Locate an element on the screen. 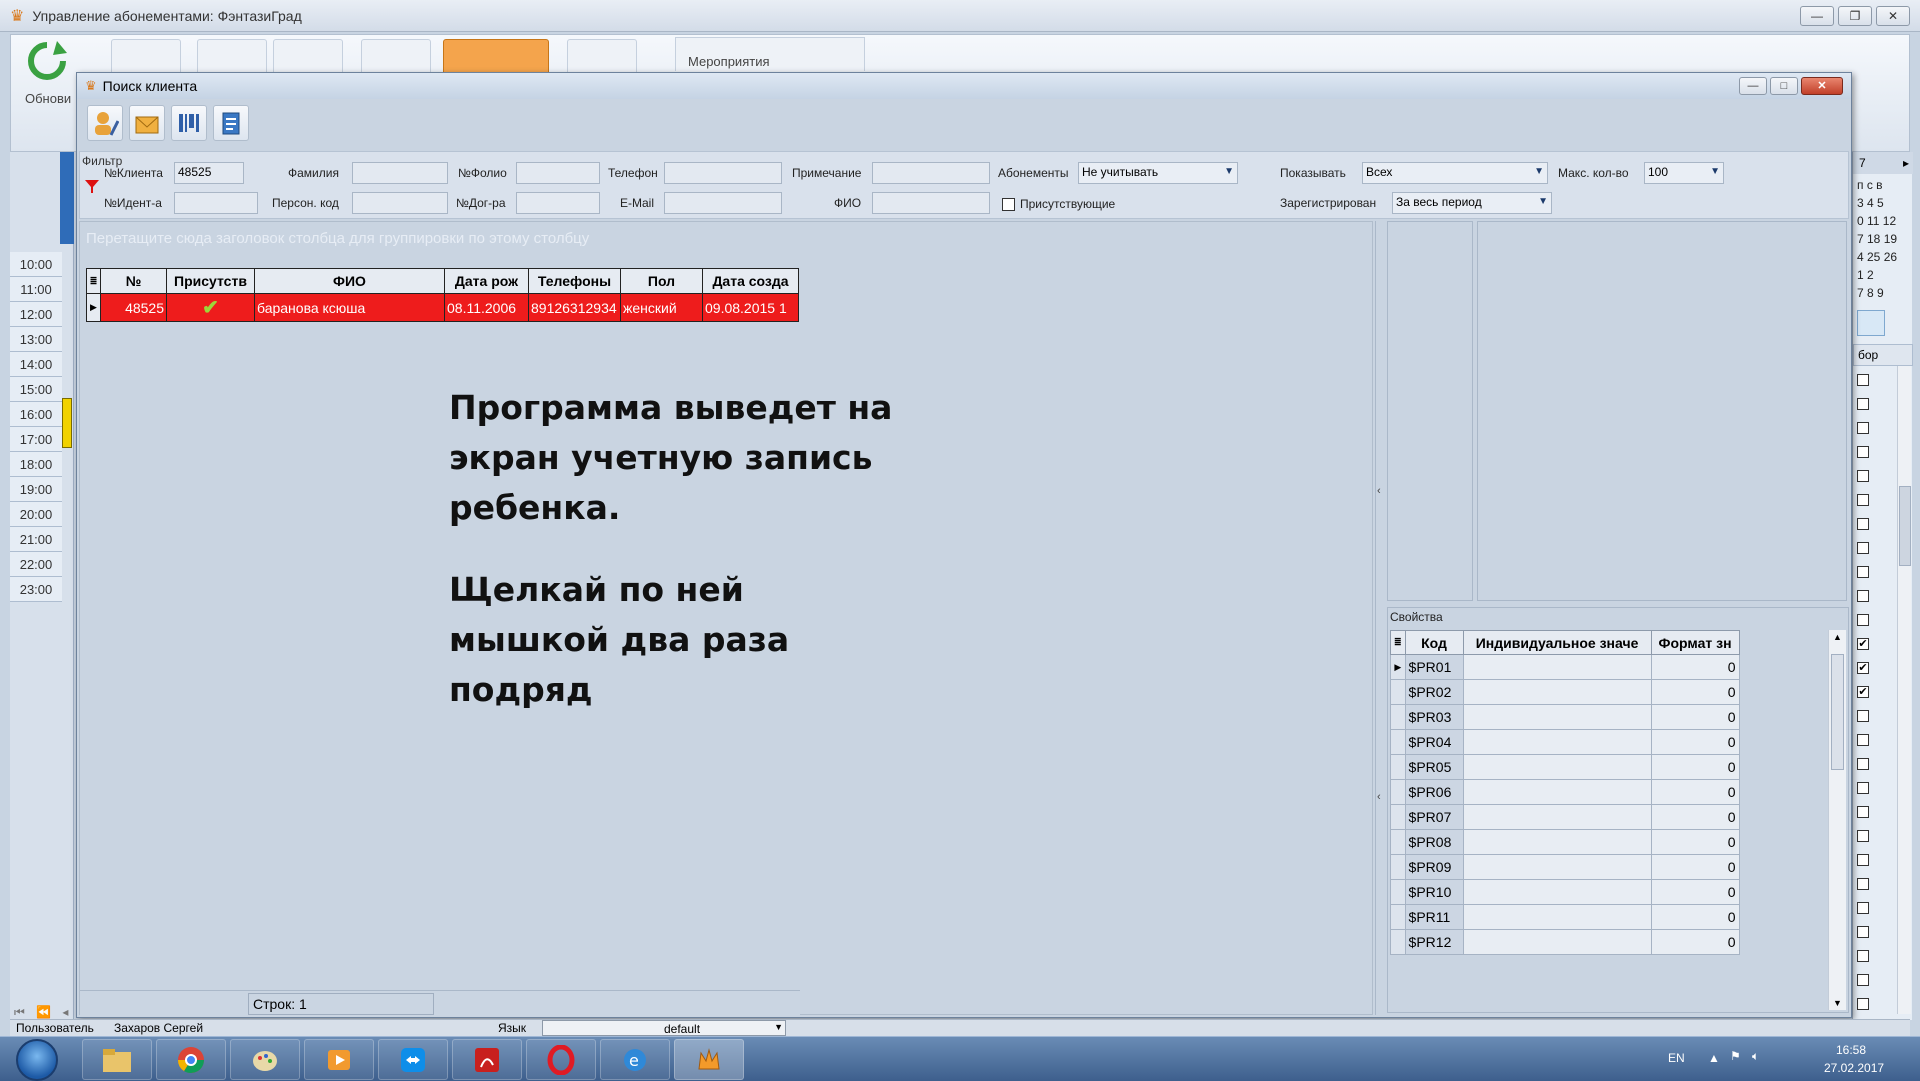 The height and width of the screenshot is (1081, 1920). time-slot: 21:00 is located at coordinates (36, 539).